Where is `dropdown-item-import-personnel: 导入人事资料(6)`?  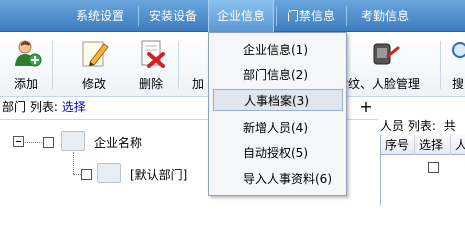 dropdown-item-import-personnel: 导入人事资料(6) is located at coordinates (278, 179).